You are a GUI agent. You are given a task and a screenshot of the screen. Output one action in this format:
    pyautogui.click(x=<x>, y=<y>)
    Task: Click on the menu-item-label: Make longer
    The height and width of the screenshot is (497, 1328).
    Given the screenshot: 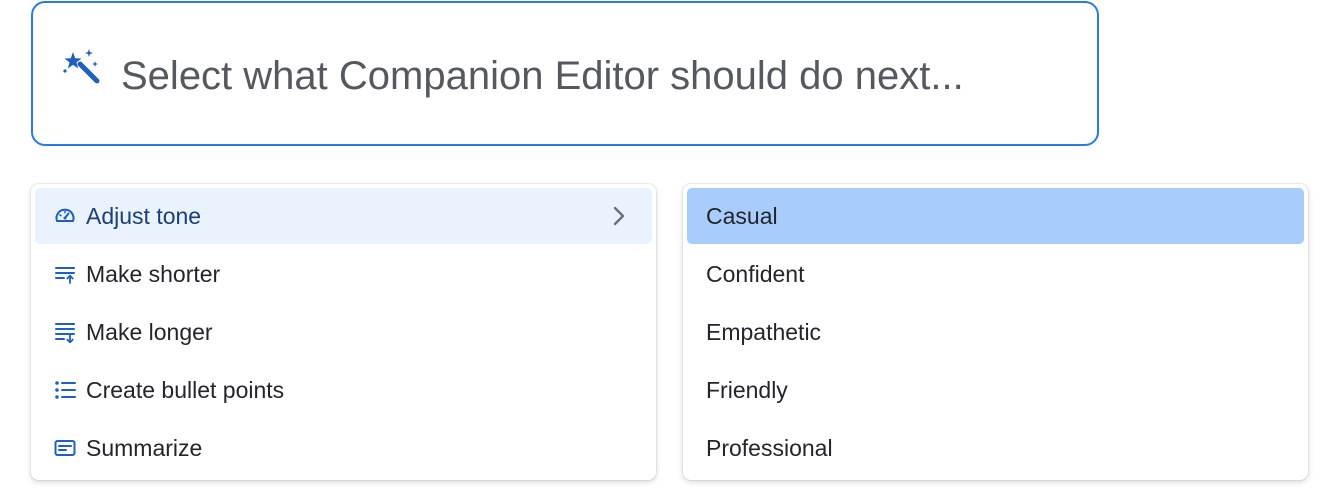 What is the action you would take?
    pyautogui.click(x=149, y=332)
    